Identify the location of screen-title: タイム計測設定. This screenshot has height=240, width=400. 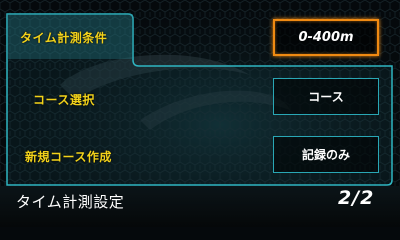
(70, 202).